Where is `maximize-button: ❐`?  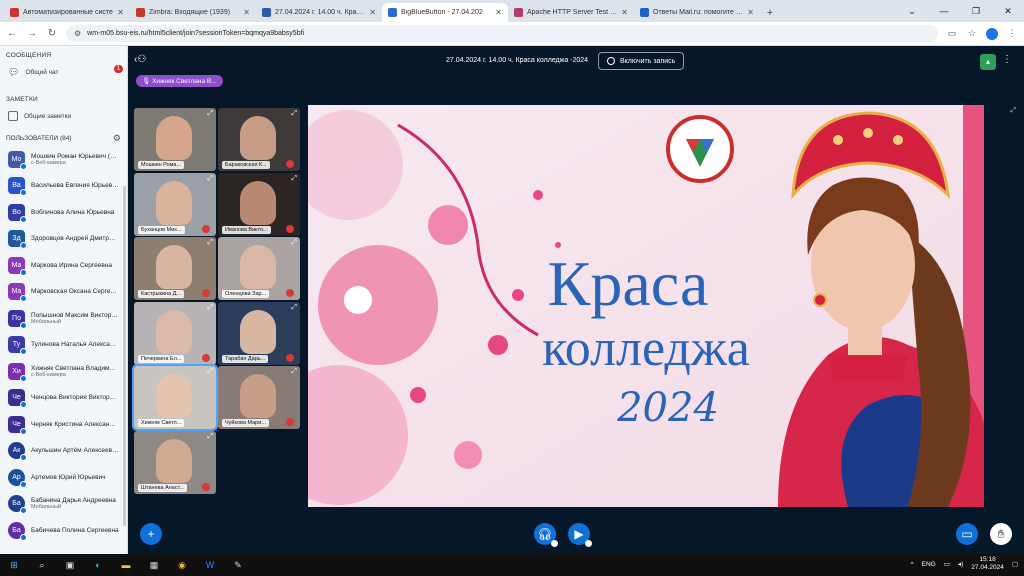
maximize-button: ❐ is located at coordinates (976, 11).